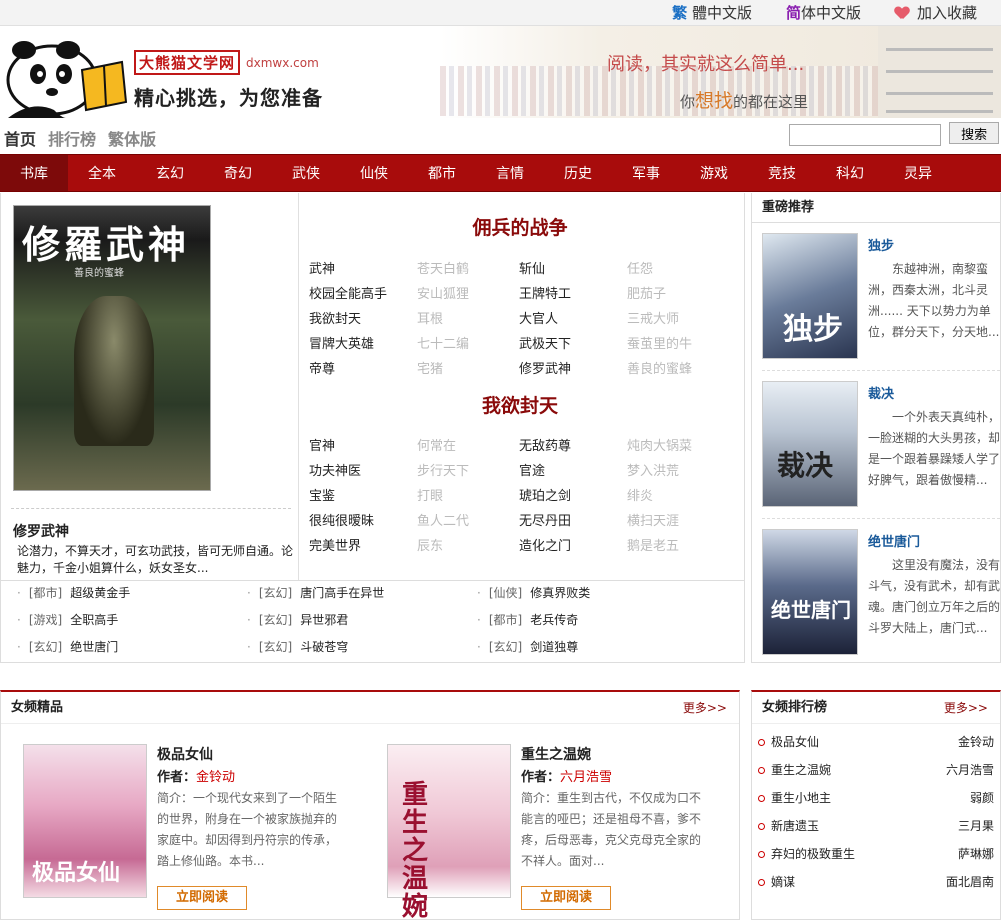 This screenshot has width=1001, height=922. I want to click on ranking-item: 嫡谋 面北眉南, so click(877, 882).